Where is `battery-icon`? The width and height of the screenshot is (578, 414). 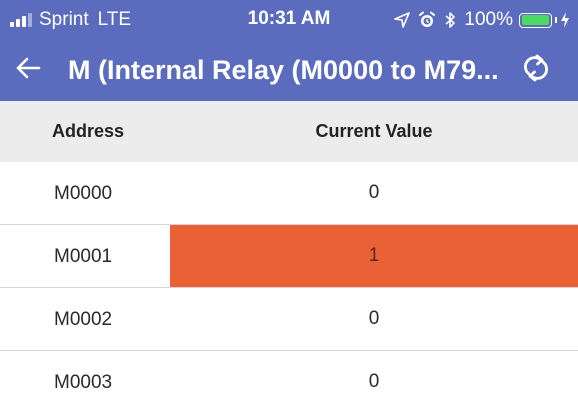
battery-icon is located at coordinates (535, 20).